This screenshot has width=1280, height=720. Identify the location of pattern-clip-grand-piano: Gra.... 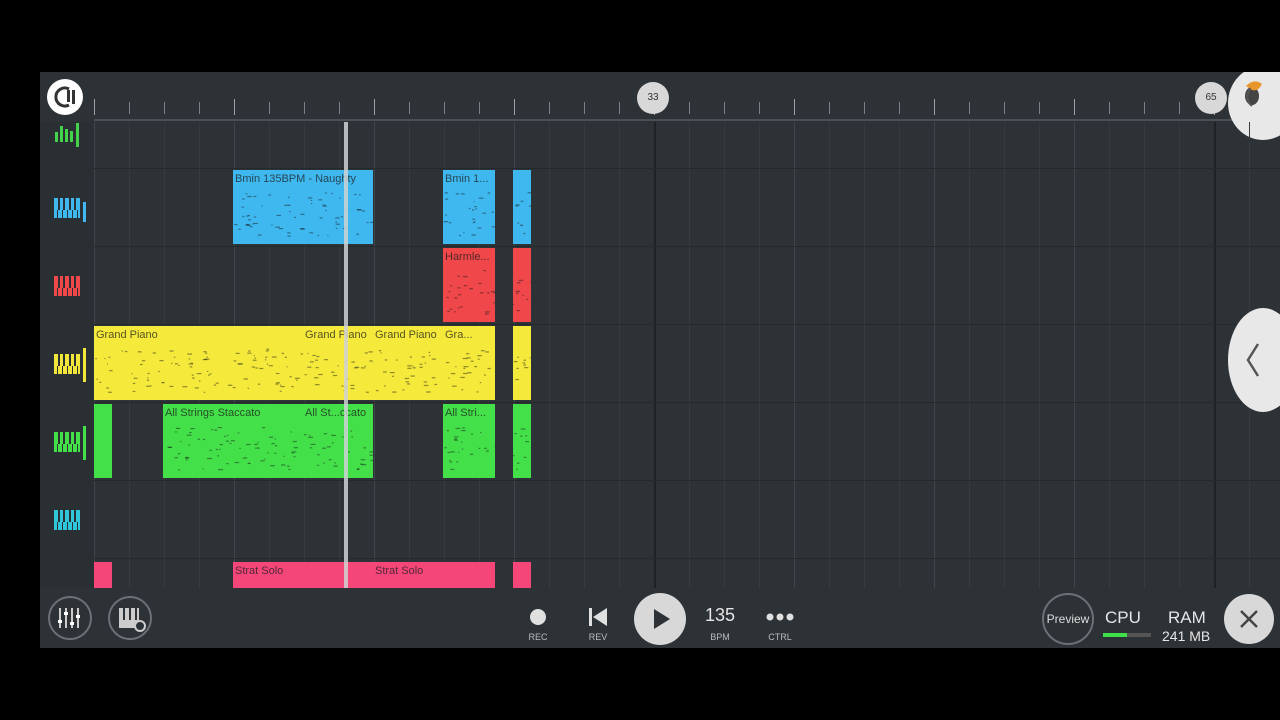
(469, 363).